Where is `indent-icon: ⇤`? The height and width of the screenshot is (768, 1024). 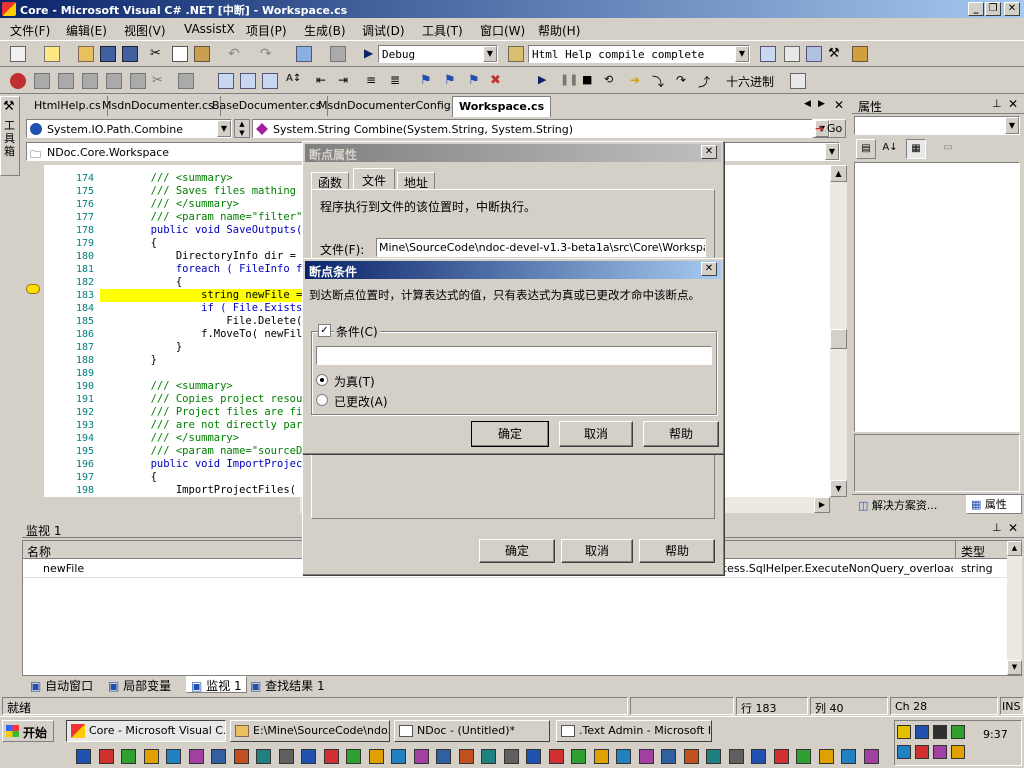 indent-icon: ⇤ is located at coordinates (324, 81).